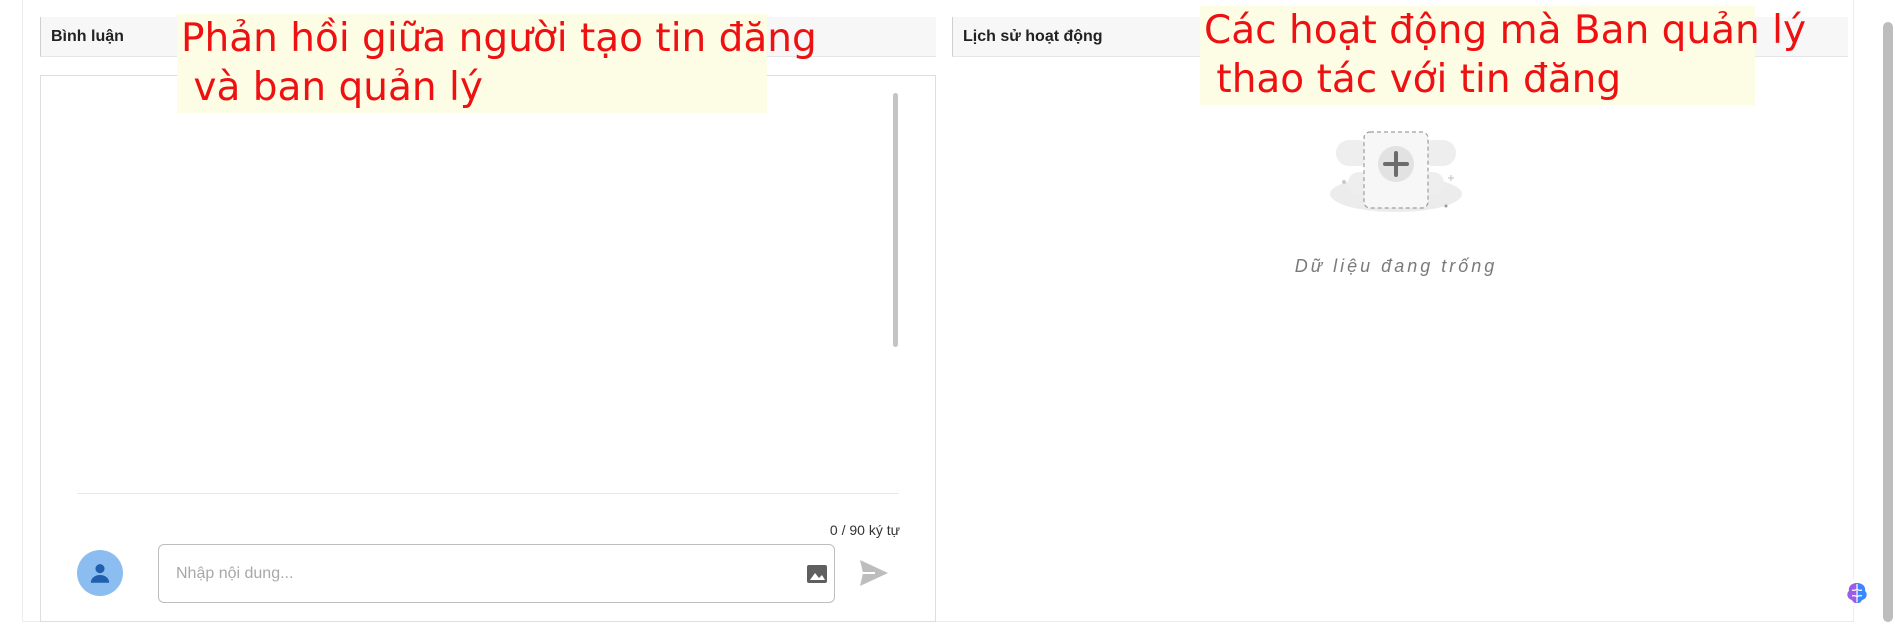 The image size is (1895, 627). I want to click on comments-scrollbar, so click(895, 220).